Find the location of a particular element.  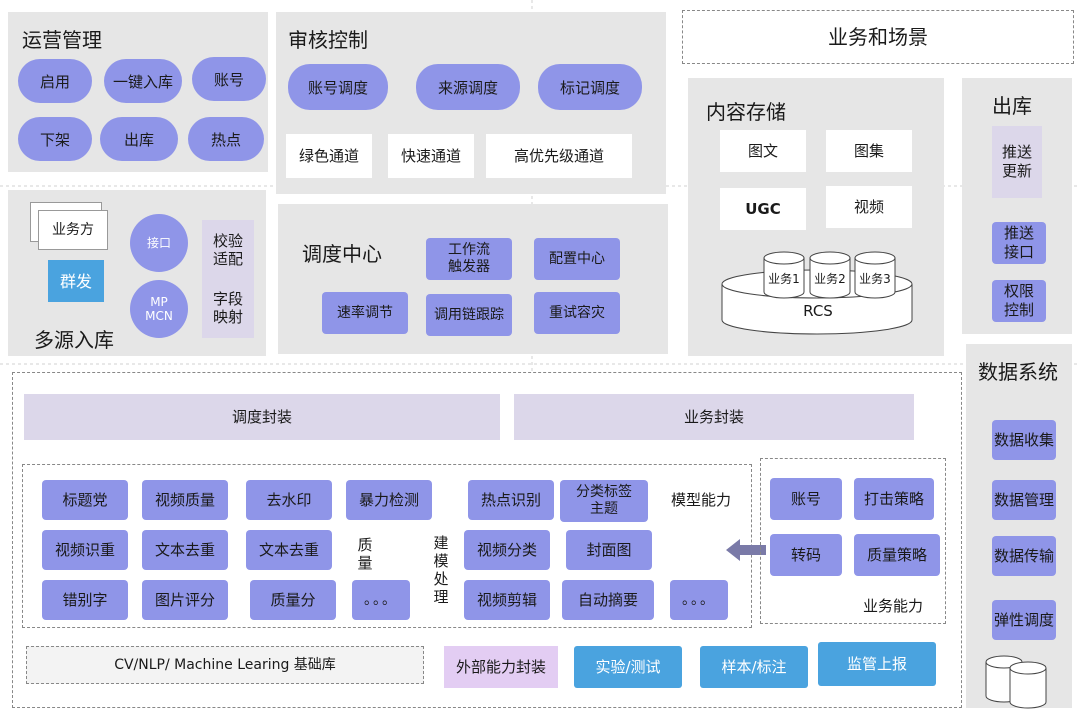

ops-offline-button: 下架 is located at coordinates (55, 139).